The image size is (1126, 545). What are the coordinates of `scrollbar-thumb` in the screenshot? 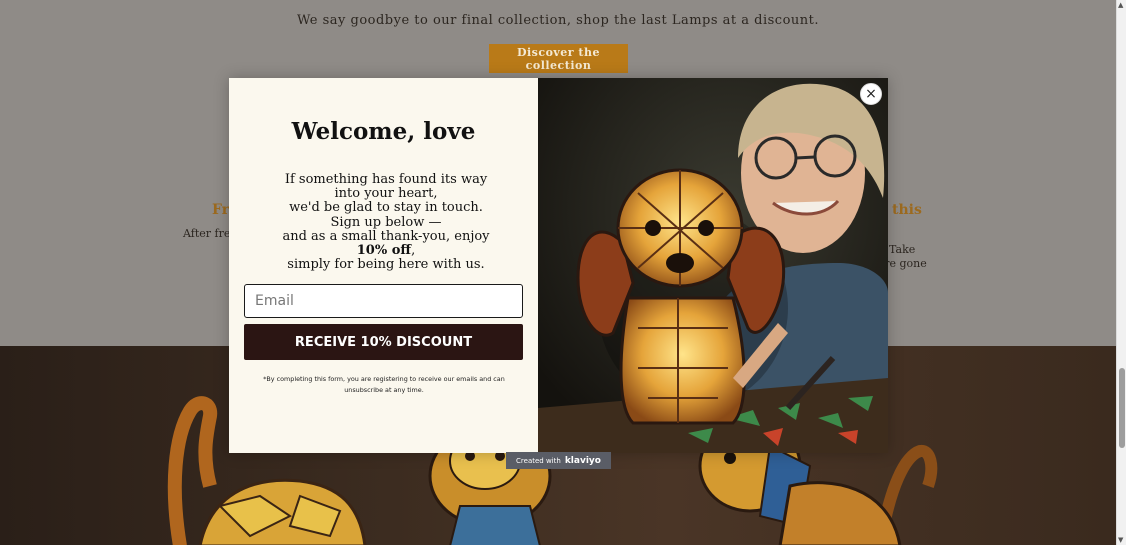 It's located at (1122, 408).